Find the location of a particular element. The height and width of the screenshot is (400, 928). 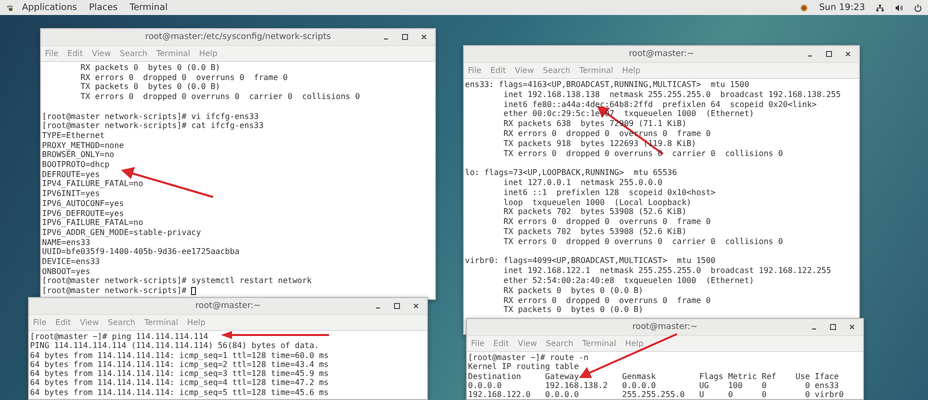

terminal-line: RX packets 702 bytes 53908 (52.6 KiB) is located at coordinates (594, 212).